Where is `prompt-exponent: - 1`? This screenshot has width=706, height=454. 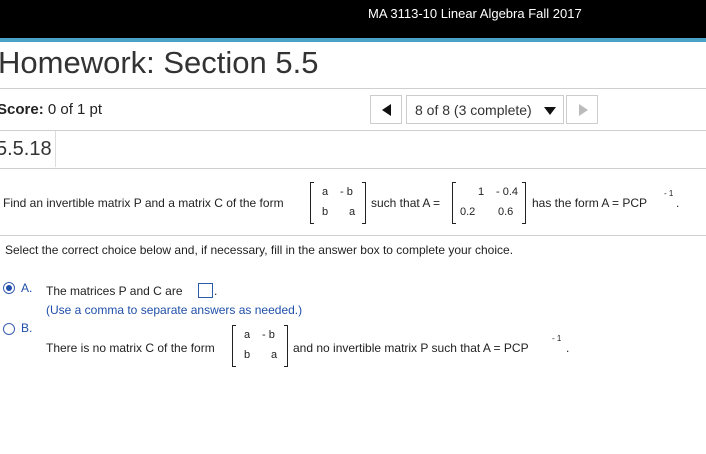
prompt-exponent: - 1 is located at coordinates (669, 193).